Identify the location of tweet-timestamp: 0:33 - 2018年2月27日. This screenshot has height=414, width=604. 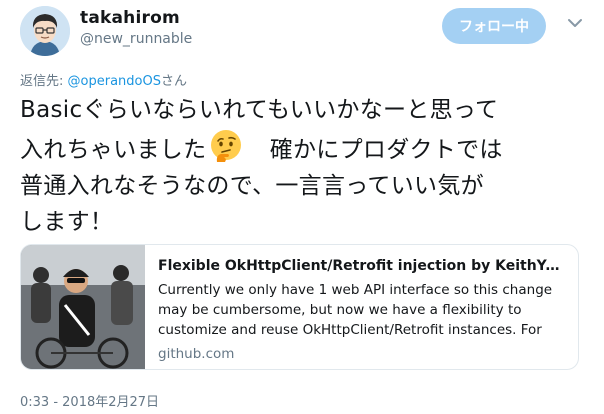
(89, 400).